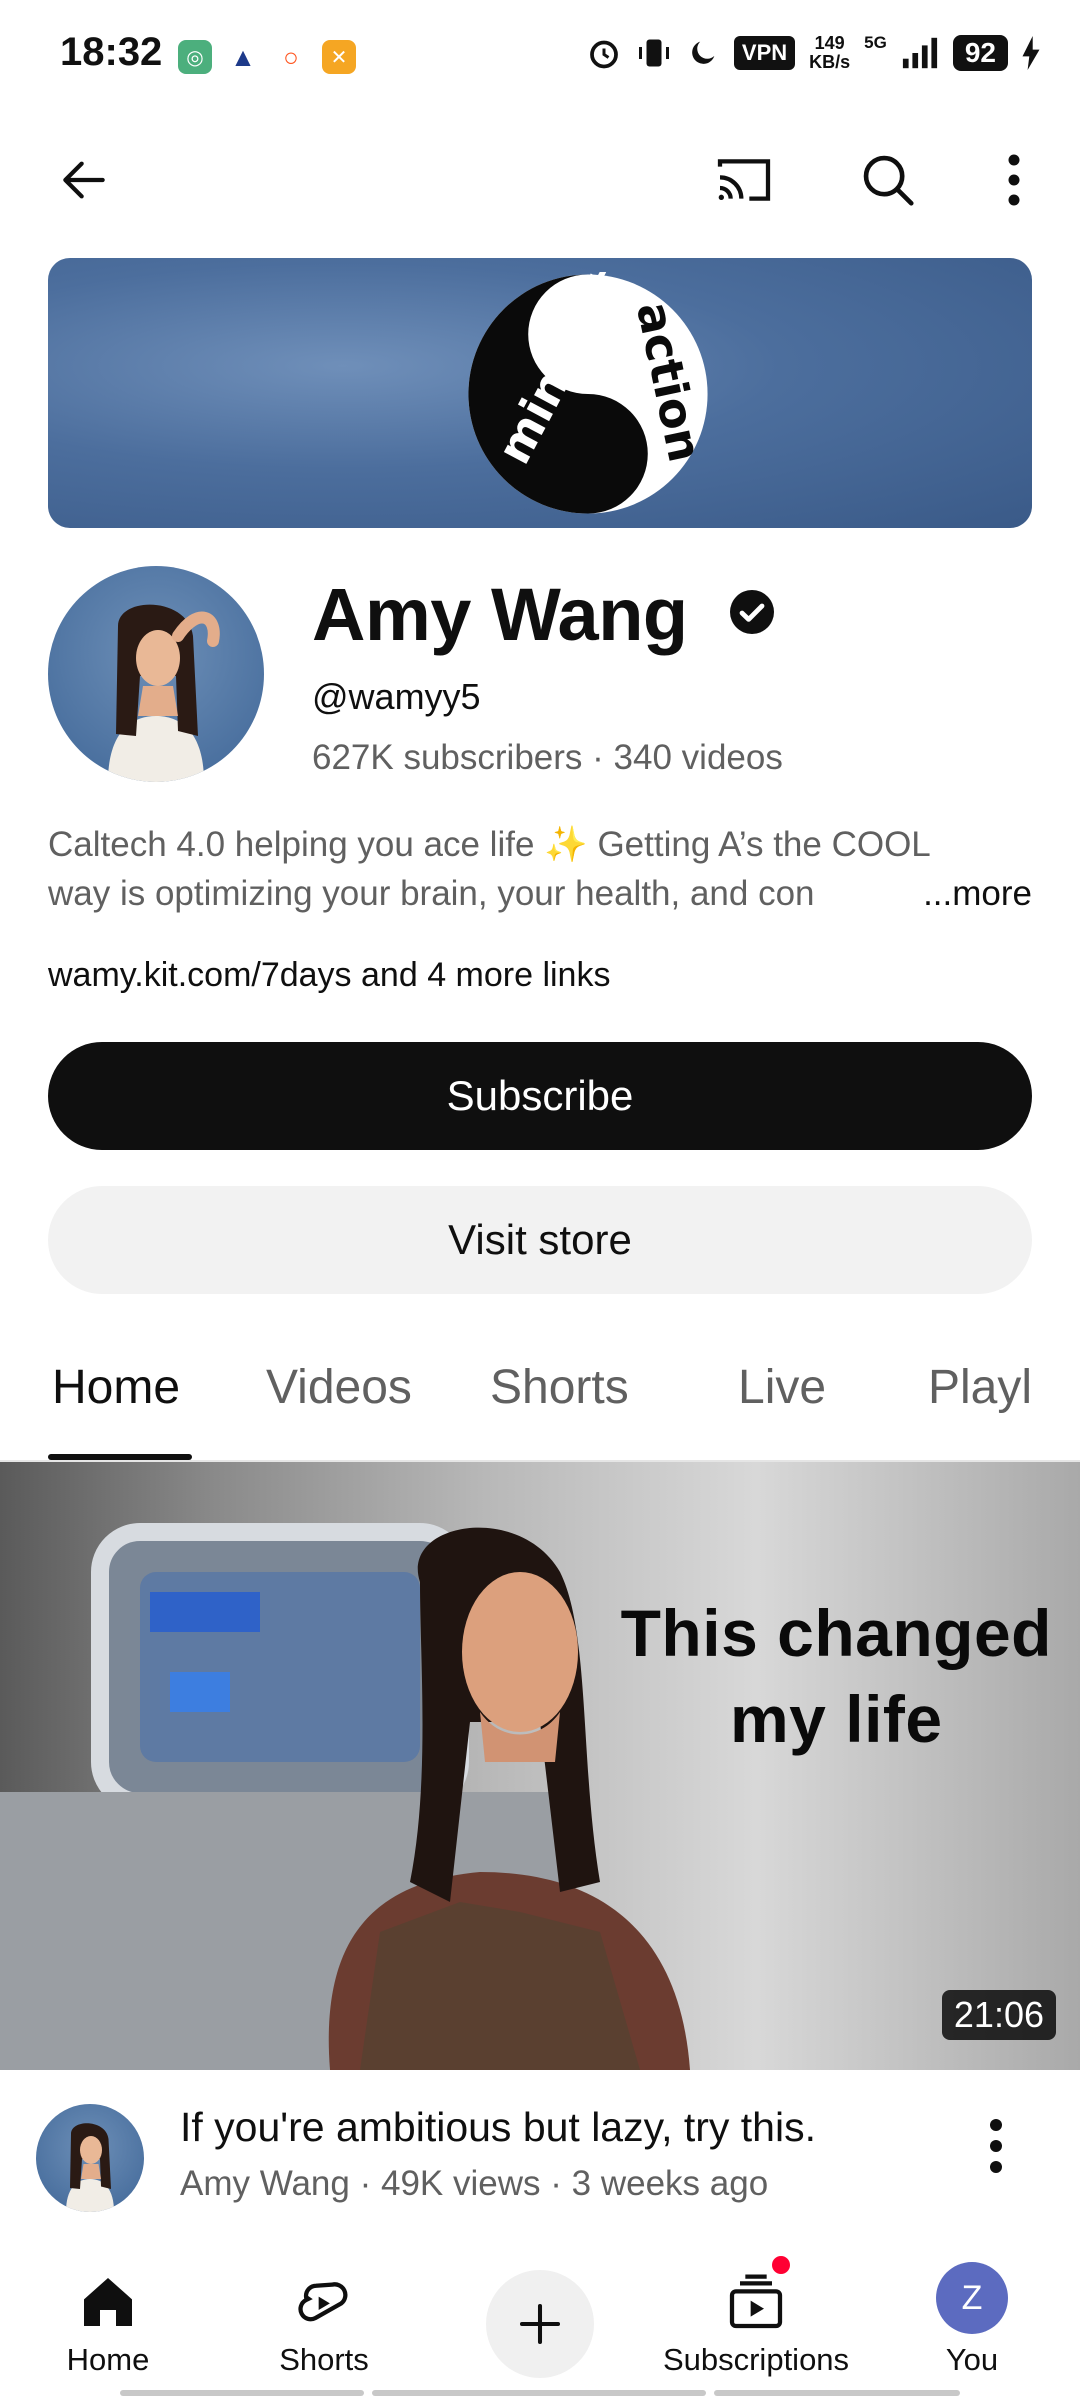 The width and height of the screenshot is (1080, 2400). I want to click on channel-stats: 627K subscribers · 340 videos, so click(547, 758).